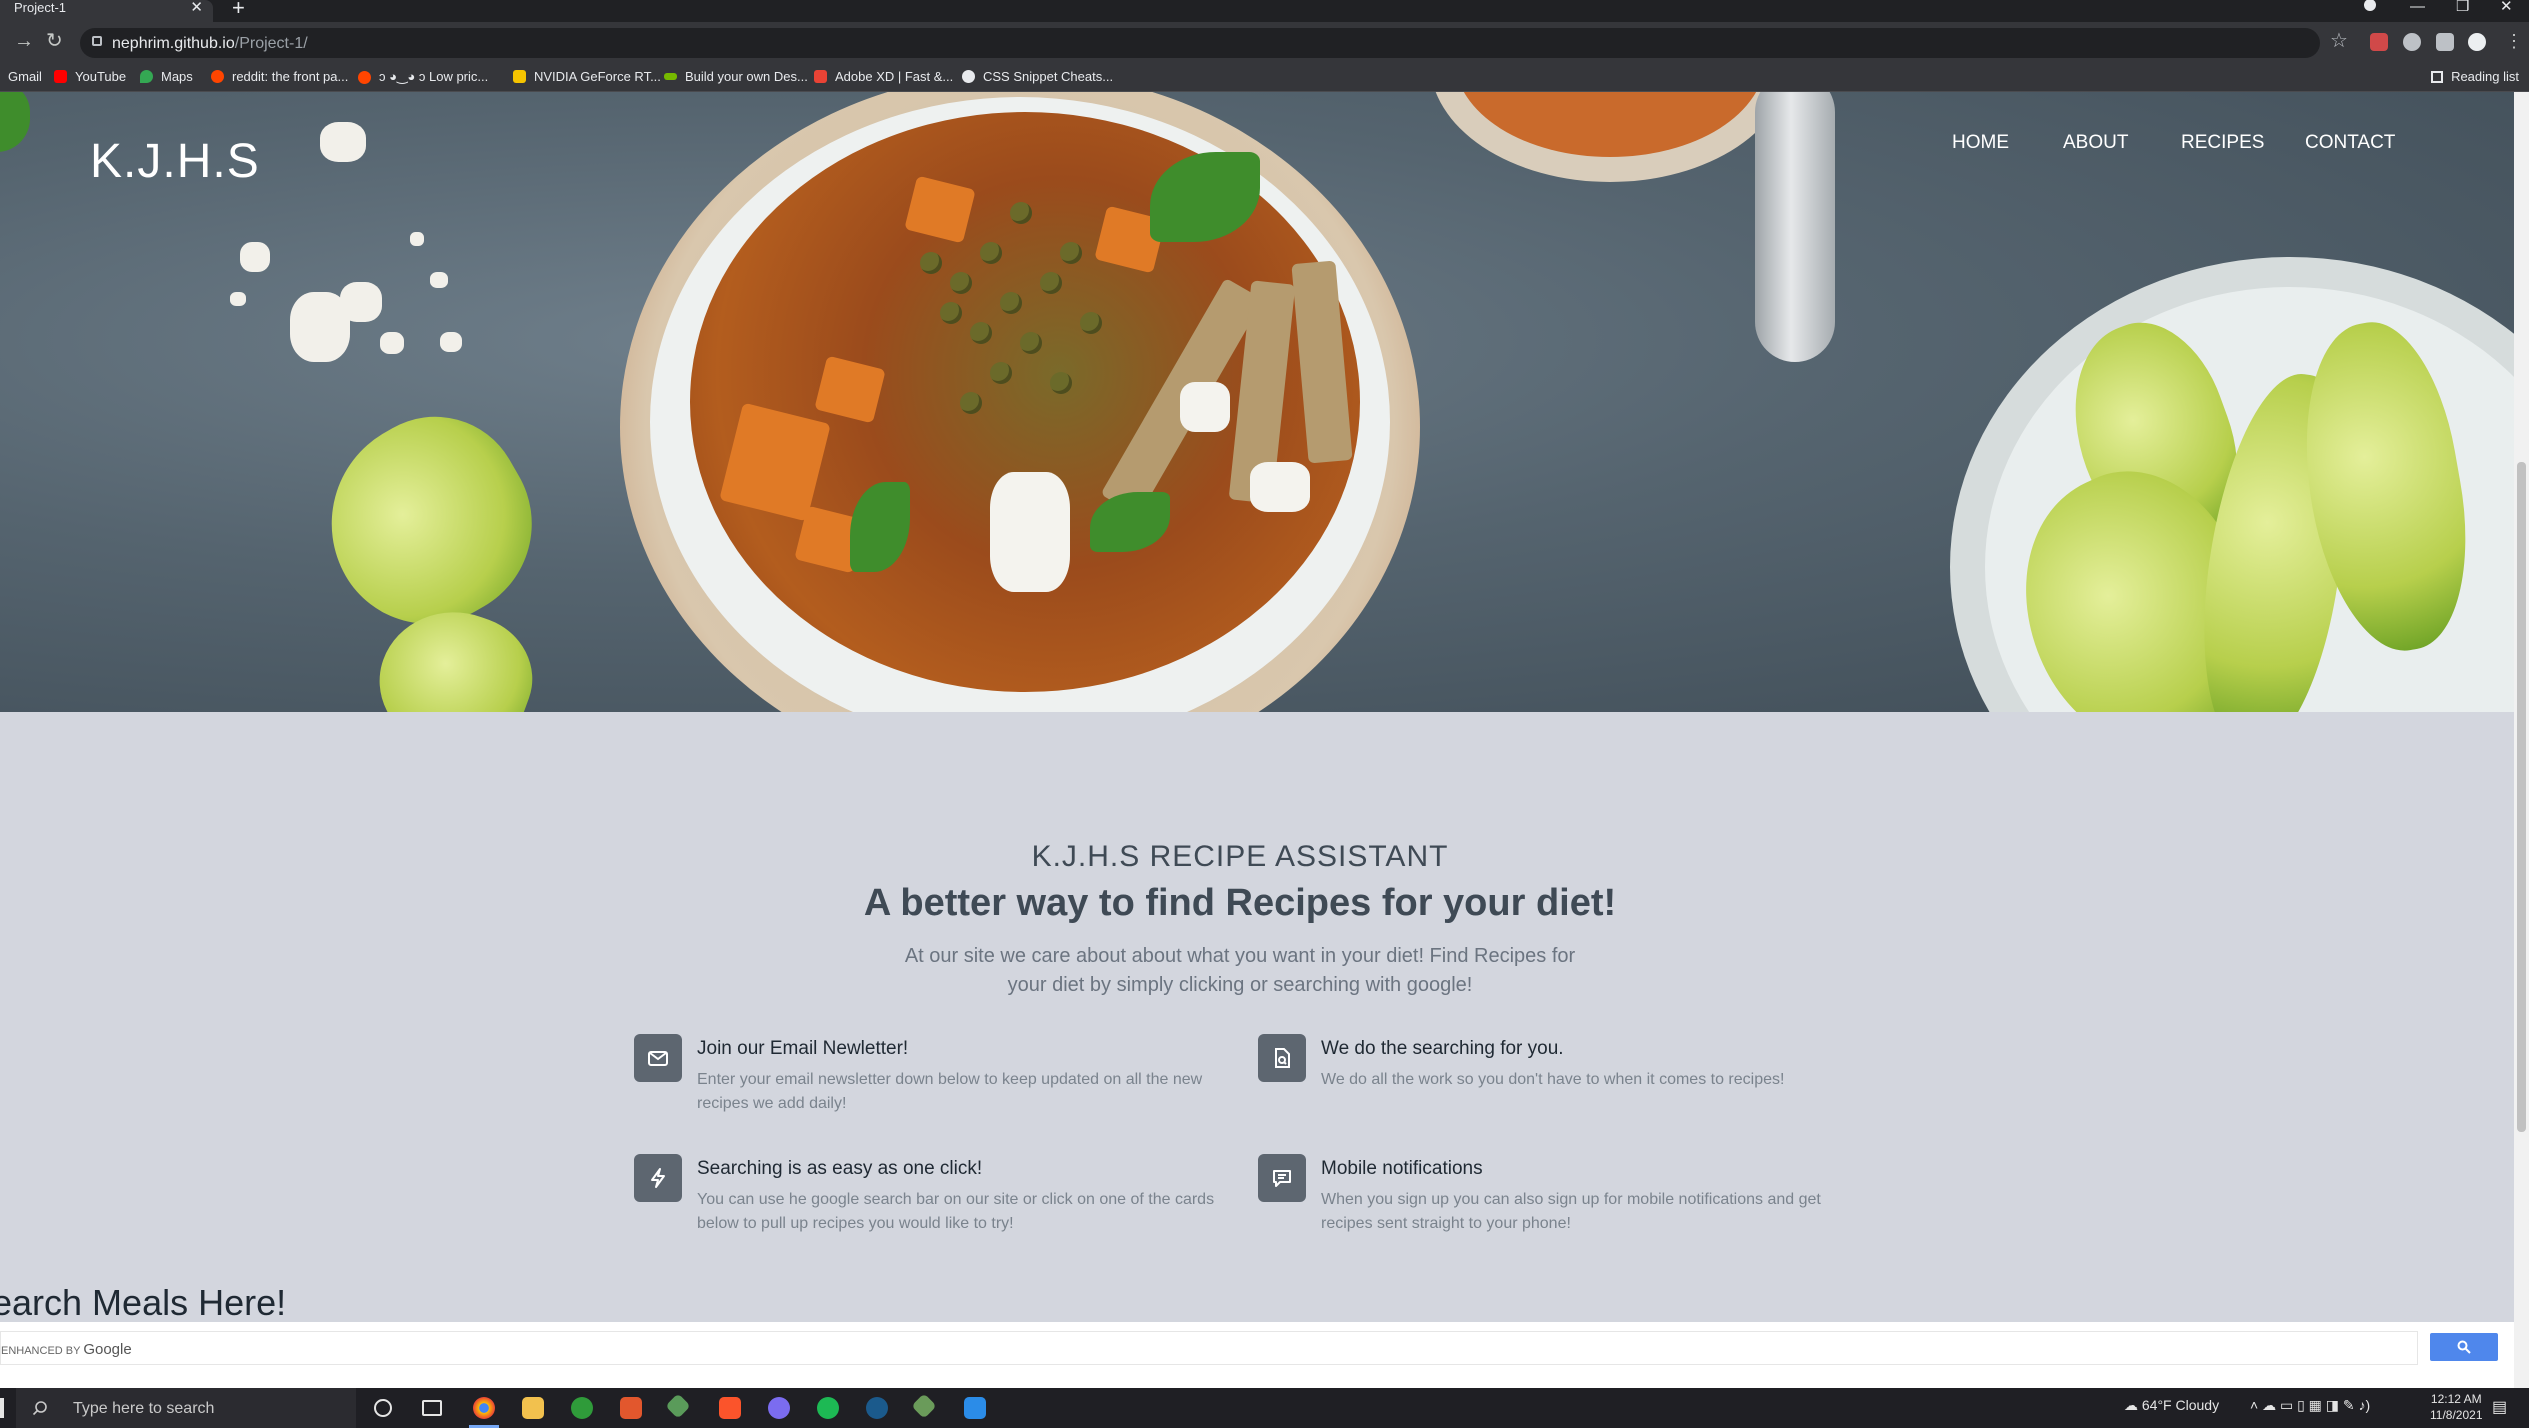  What do you see at coordinates (2350, 143) in the screenshot?
I see `nav-contact: CONTACT` at bounding box center [2350, 143].